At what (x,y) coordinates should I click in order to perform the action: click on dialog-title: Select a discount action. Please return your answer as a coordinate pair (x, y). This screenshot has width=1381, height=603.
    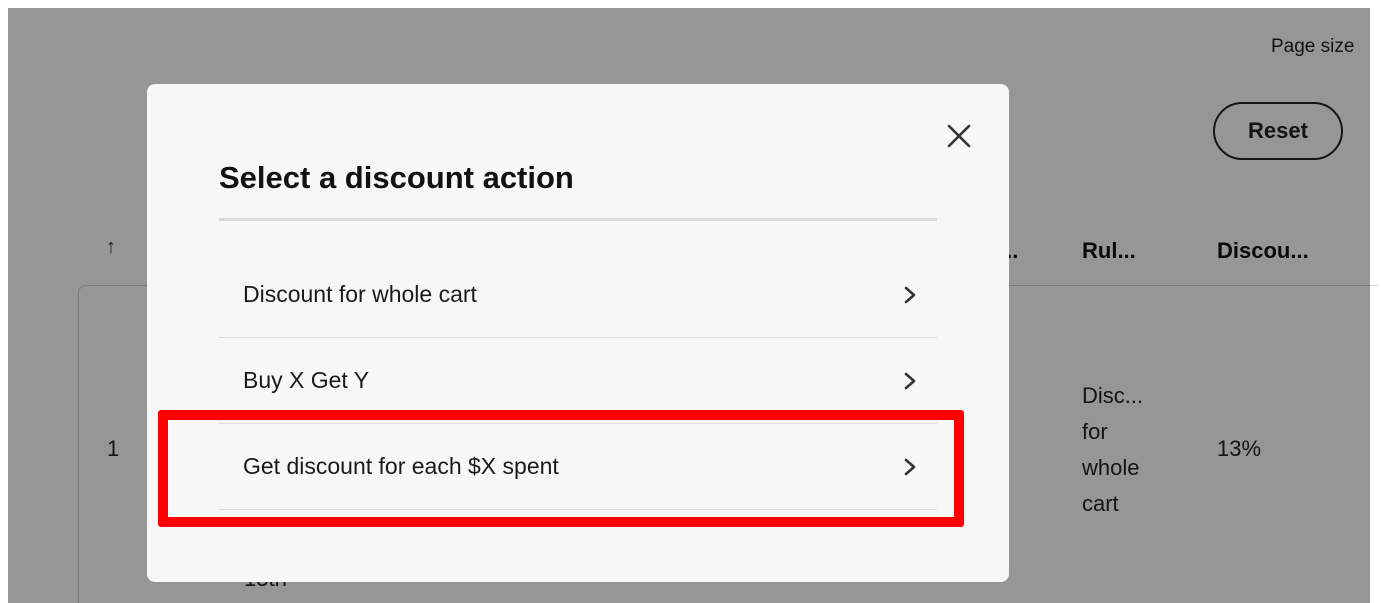
    Looking at the image, I should click on (396, 177).